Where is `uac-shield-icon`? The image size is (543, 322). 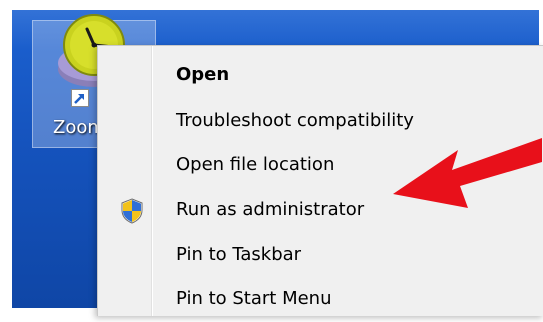
uac-shield-icon is located at coordinates (132, 211).